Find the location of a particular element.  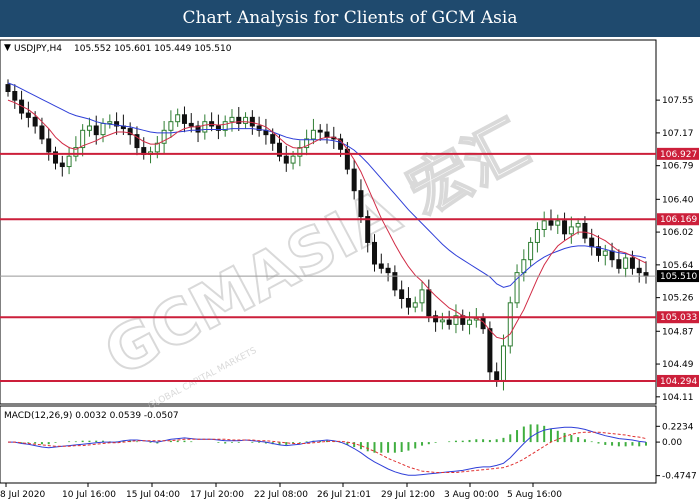

level-label: 105.033 is located at coordinates (678, 318).